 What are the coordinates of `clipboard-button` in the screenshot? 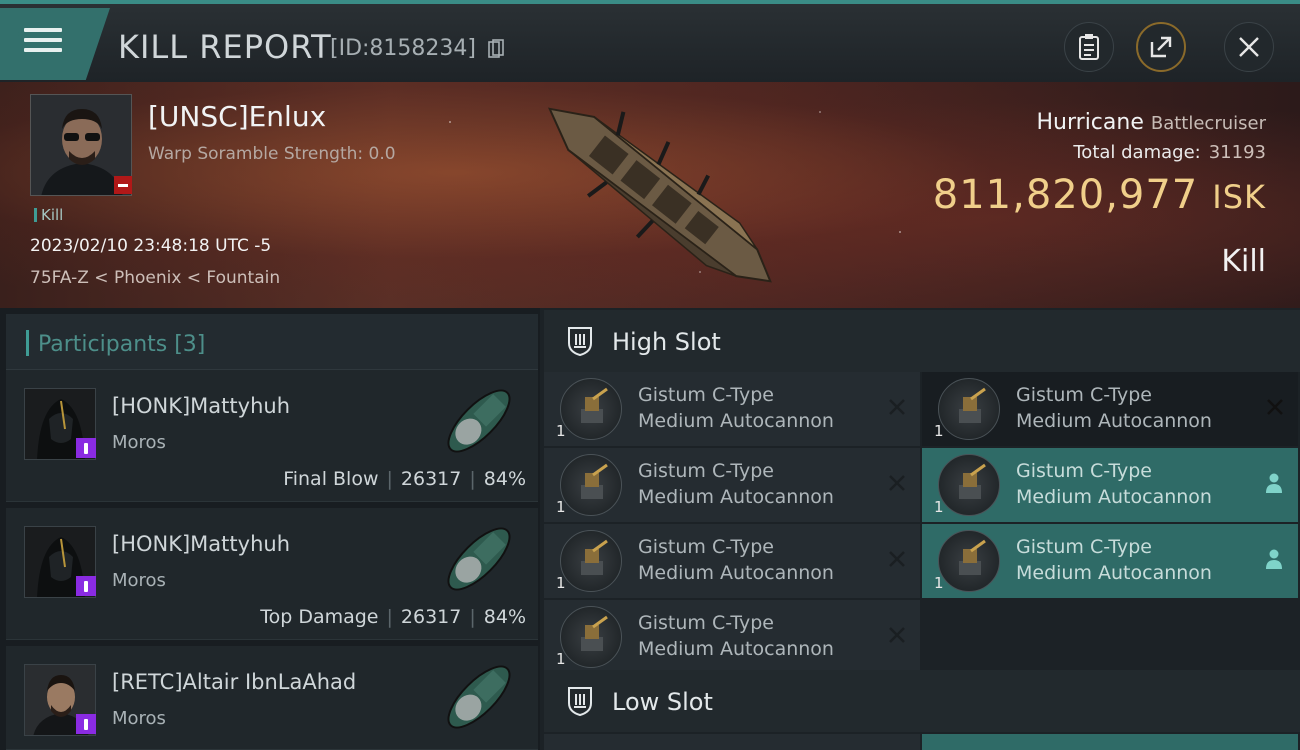 It's located at (1089, 47).